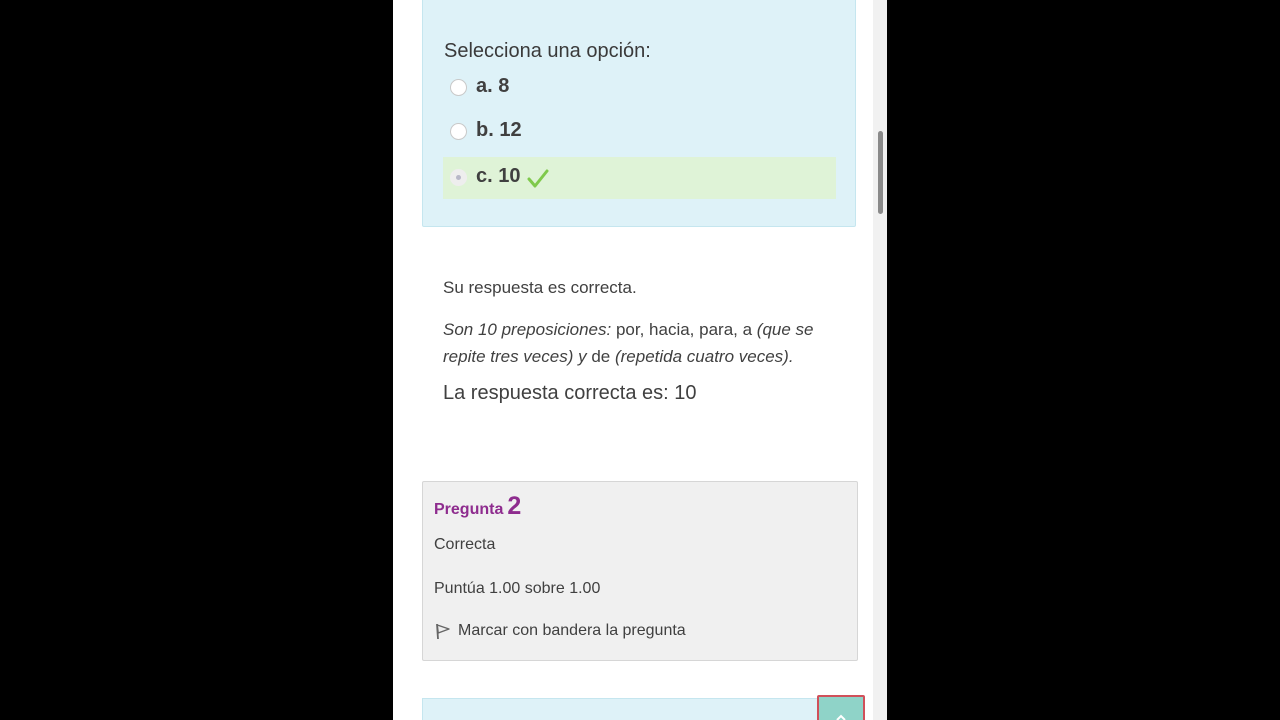 The image size is (1280, 720). What do you see at coordinates (639, 178) in the screenshot?
I see `option-c: c. 10` at bounding box center [639, 178].